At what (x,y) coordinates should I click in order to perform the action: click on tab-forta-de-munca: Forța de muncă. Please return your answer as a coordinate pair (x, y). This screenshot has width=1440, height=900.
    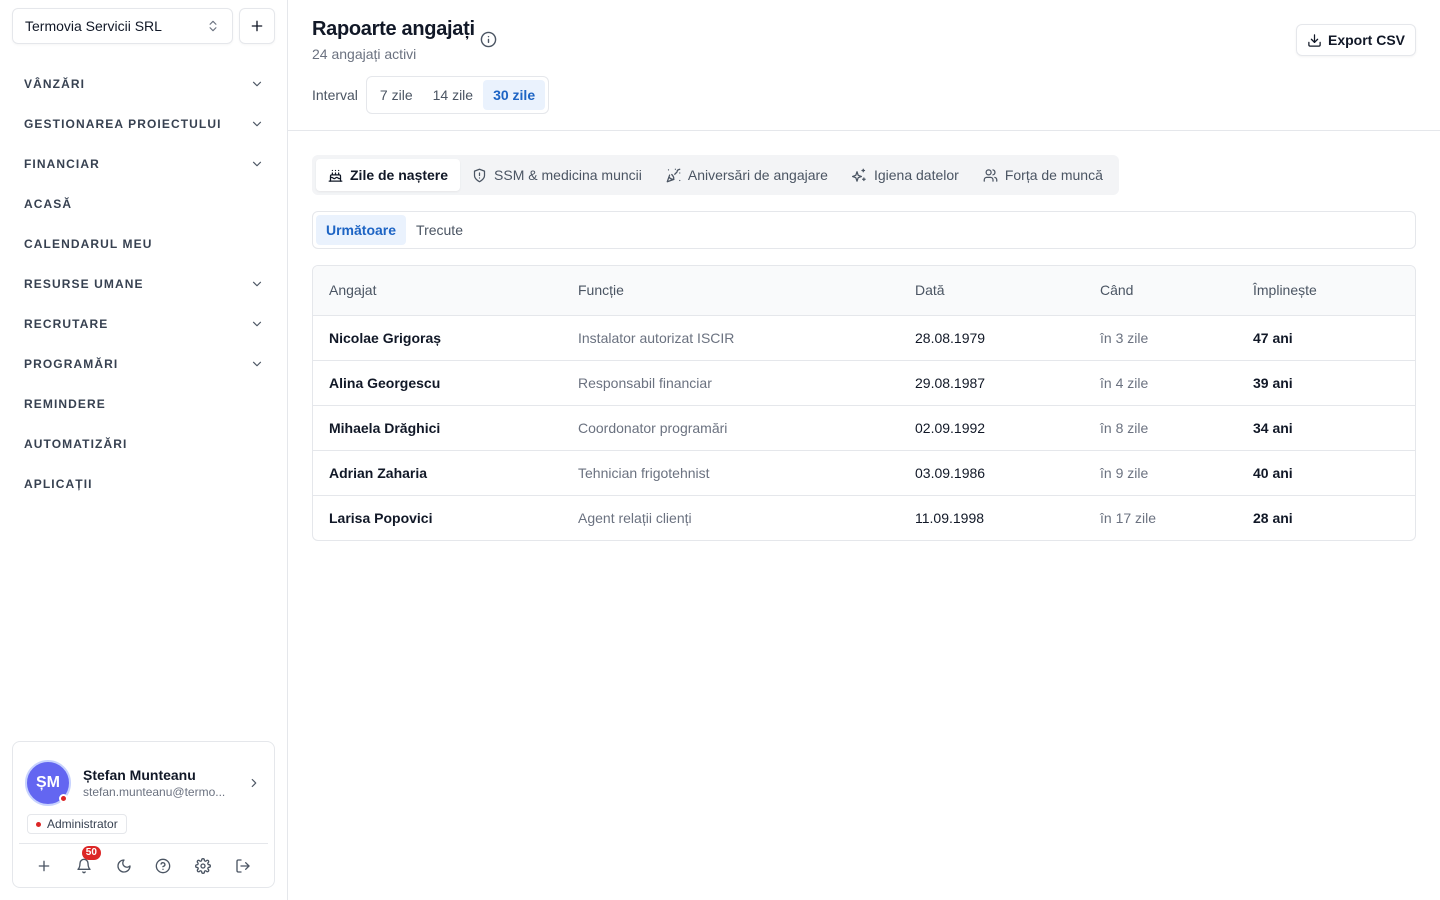
    Looking at the image, I should click on (1043, 175).